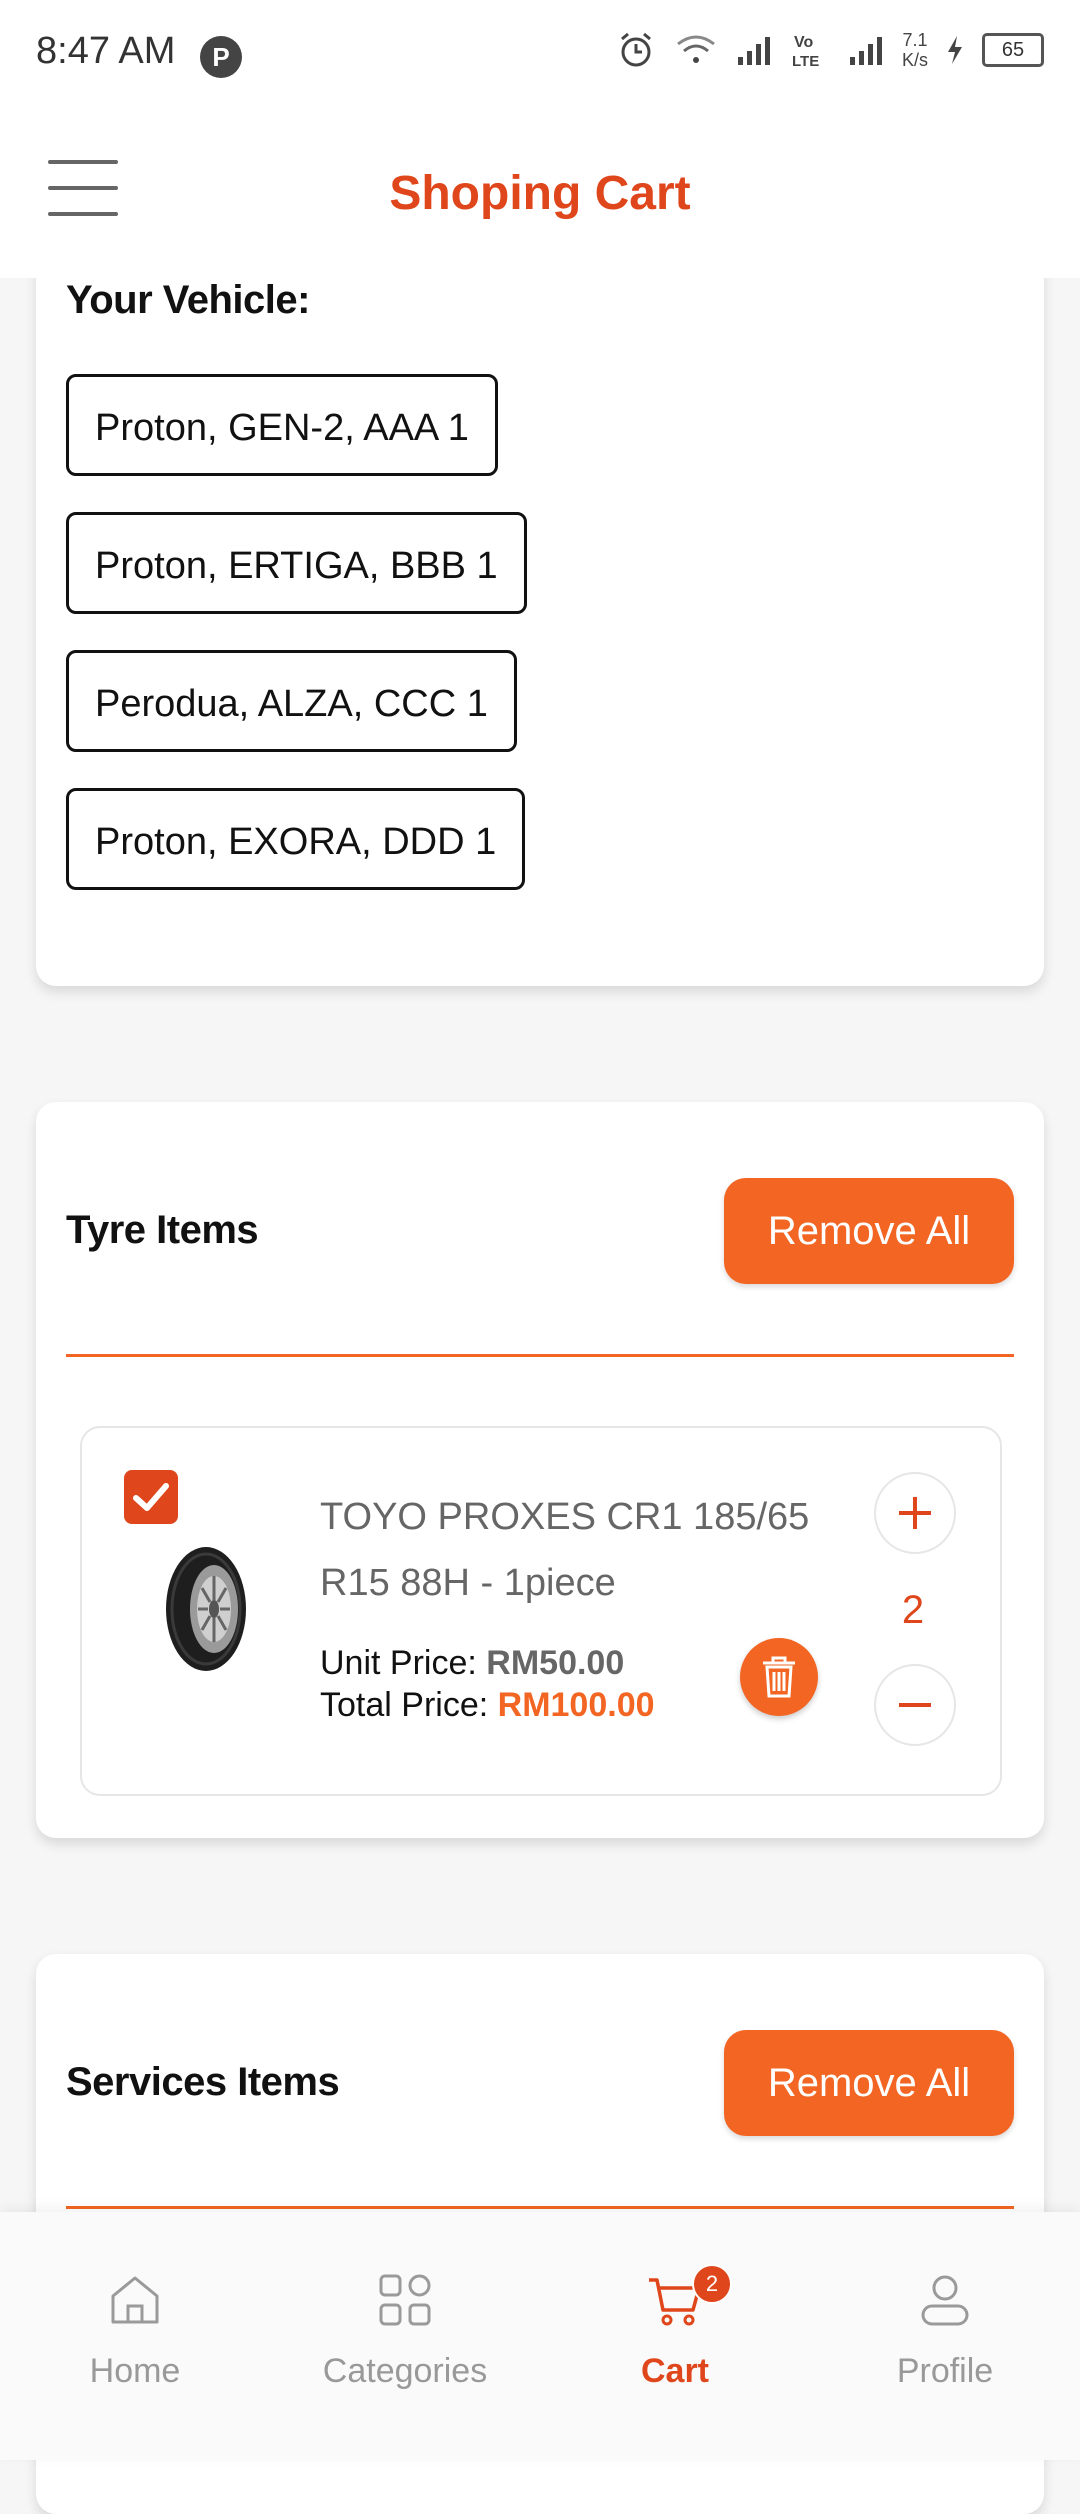 Image resolution: width=1080 pixels, height=2514 pixels. I want to click on svg-text: Vo, so click(803, 42).